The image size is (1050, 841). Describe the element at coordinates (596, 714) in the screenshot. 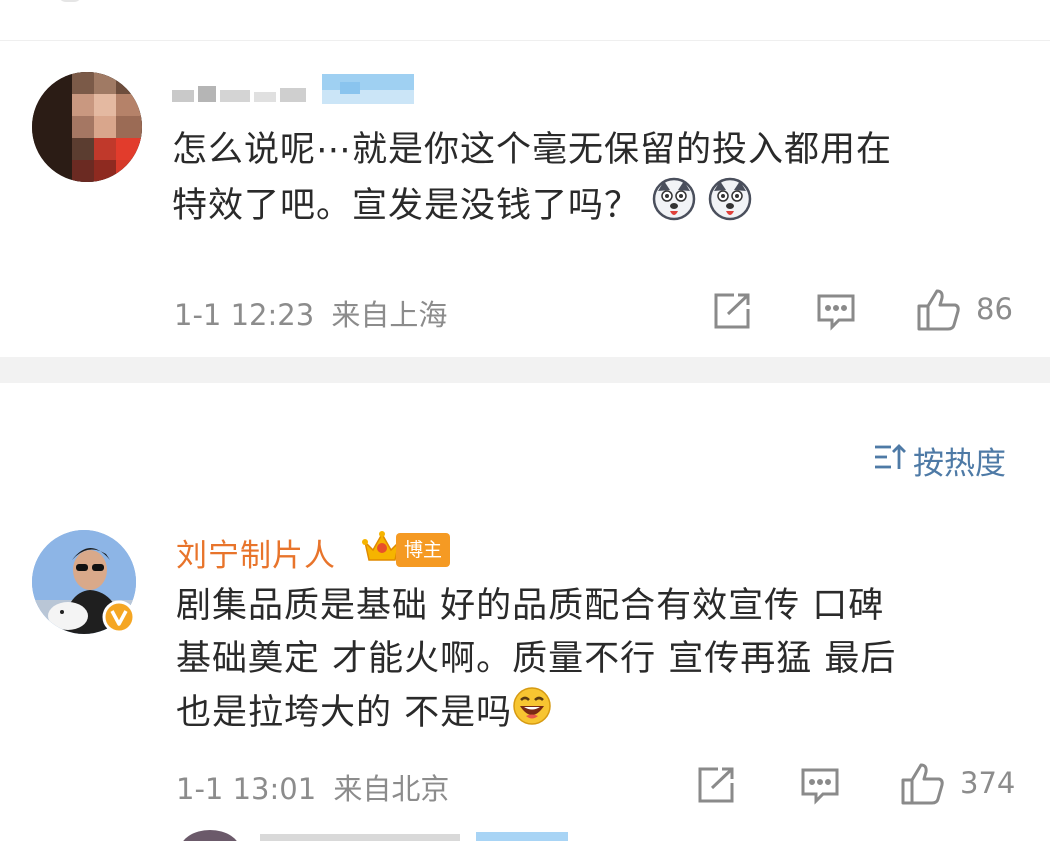

I see `comment-text-line: 也是拉垮大的 不是吗` at that location.